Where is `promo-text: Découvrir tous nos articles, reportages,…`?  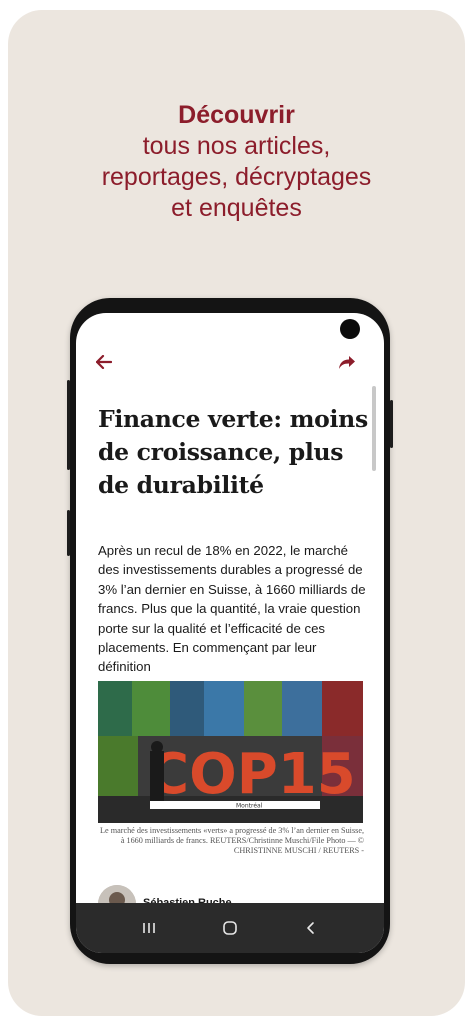 promo-text: Découvrir tous nos articles, reportages,… is located at coordinates (236, 162).